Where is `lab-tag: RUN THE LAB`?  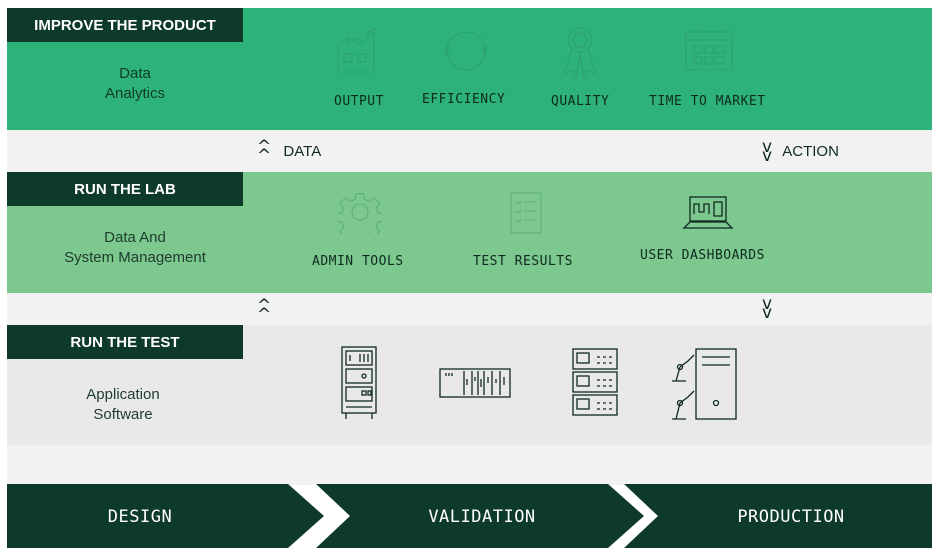
lab-tag: RUN THE LAB is located at coordinates (125, 189).